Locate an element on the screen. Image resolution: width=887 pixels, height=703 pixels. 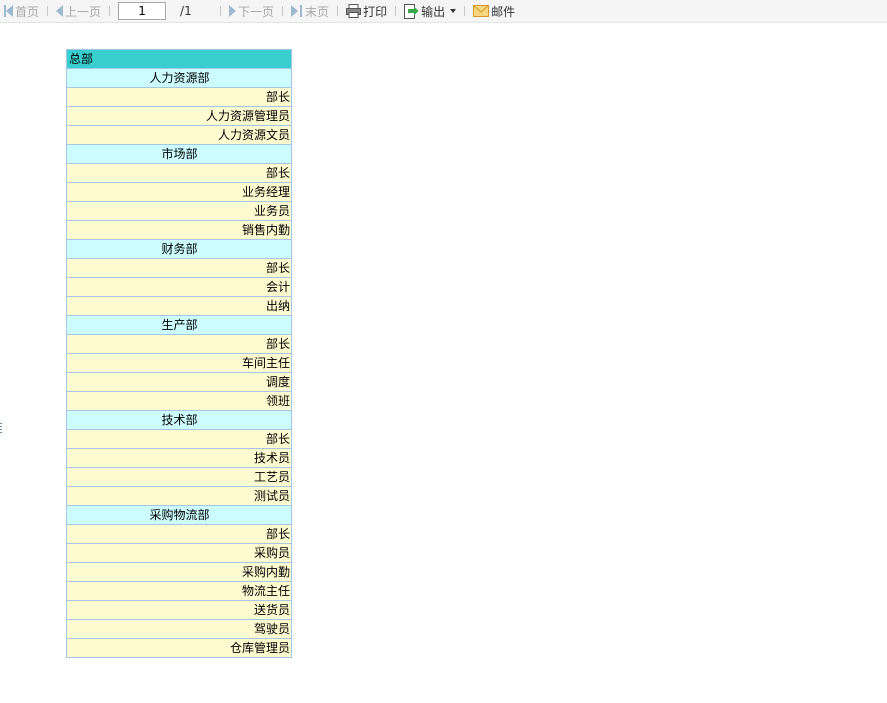
position-row: 车间主任 is located at coordinates (179, 363).